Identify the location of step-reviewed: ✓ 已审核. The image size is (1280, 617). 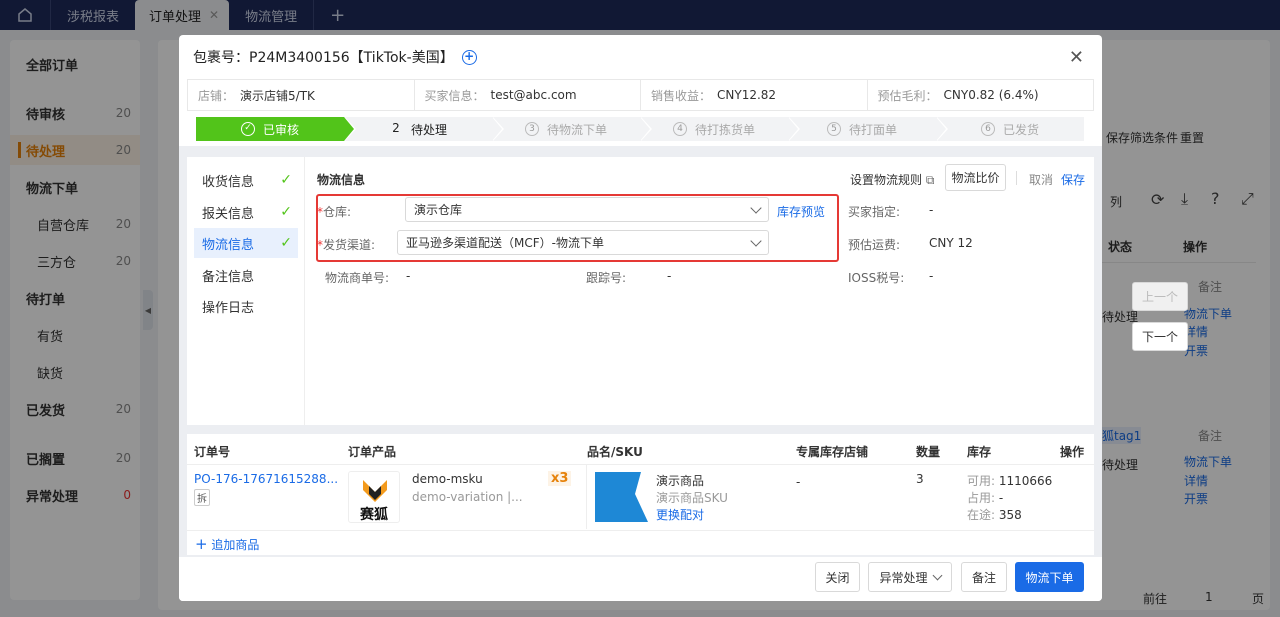
(276, 129).